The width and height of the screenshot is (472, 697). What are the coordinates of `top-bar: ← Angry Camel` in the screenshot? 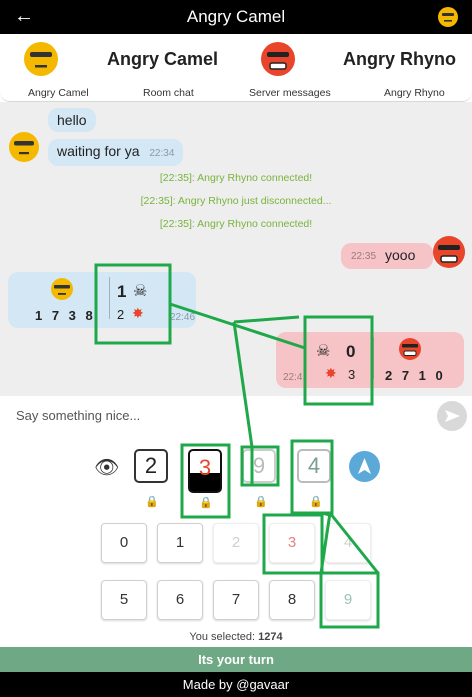 It's located at (236, 17).